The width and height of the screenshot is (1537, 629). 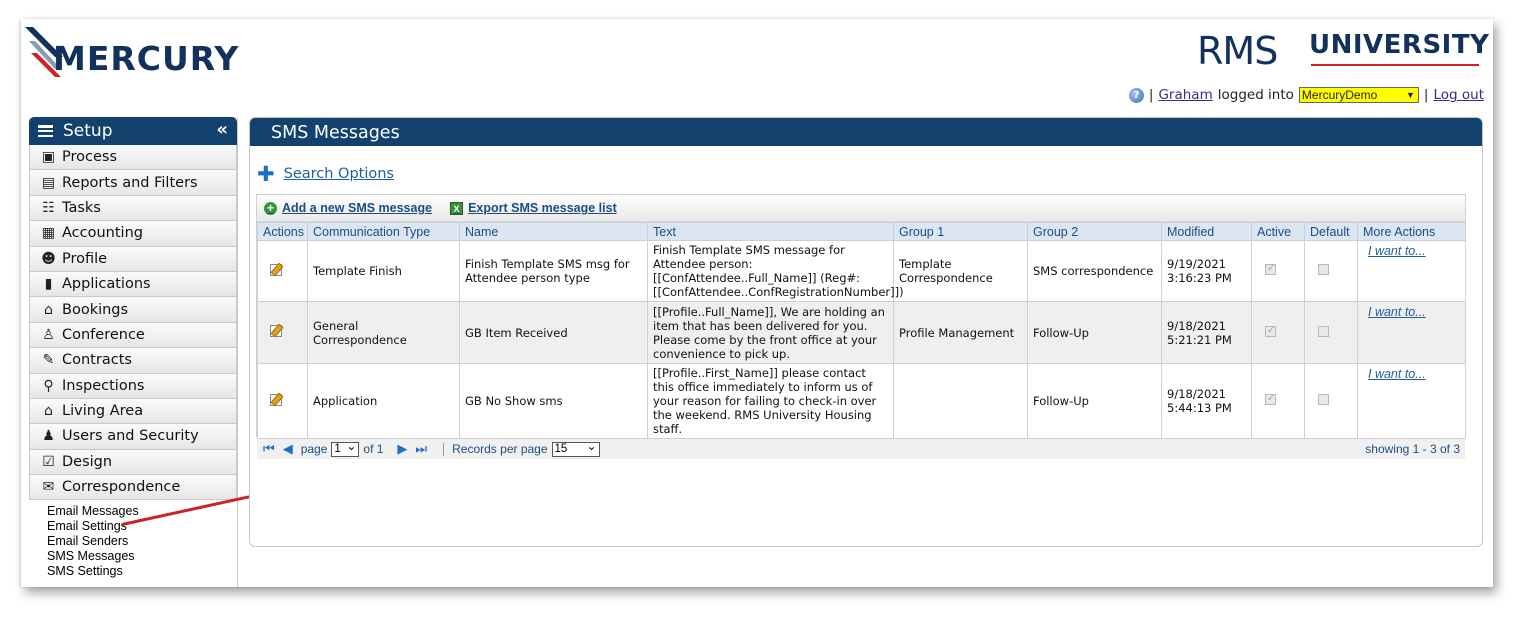 I want to click on sidebar-item-accounting: ▦ Accounting, so click(x=133, y=234).